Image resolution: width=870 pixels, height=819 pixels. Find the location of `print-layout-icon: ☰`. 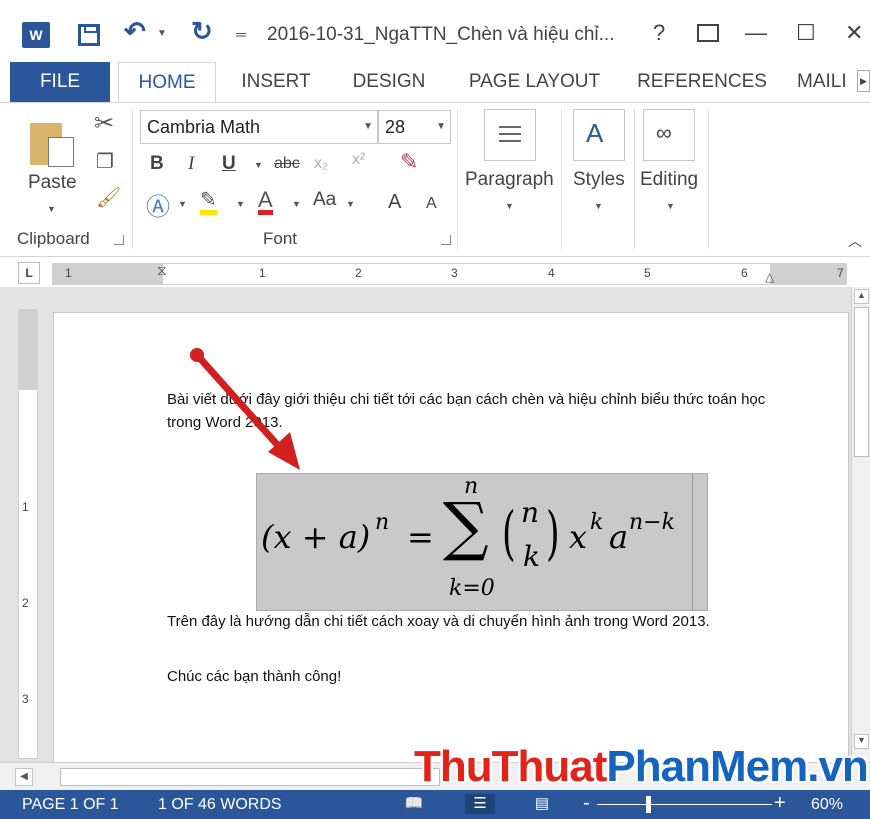

print-layout-icon: ☰ is located at coordinates (480, 804).